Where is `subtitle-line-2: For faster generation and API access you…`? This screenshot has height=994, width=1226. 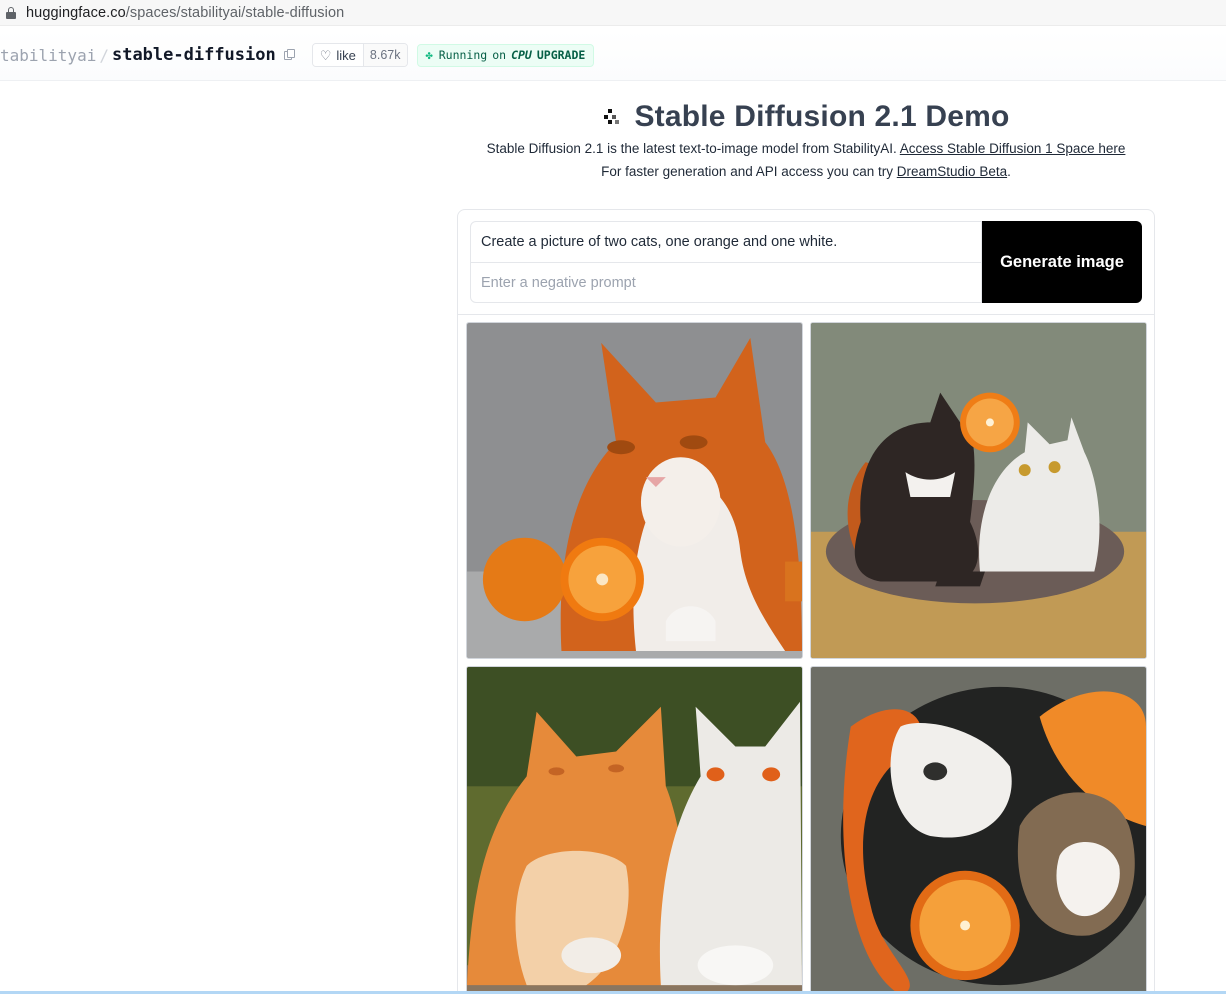 subtitle-line-2: For faster generation and API access you… is located at coordinates (806, 171).